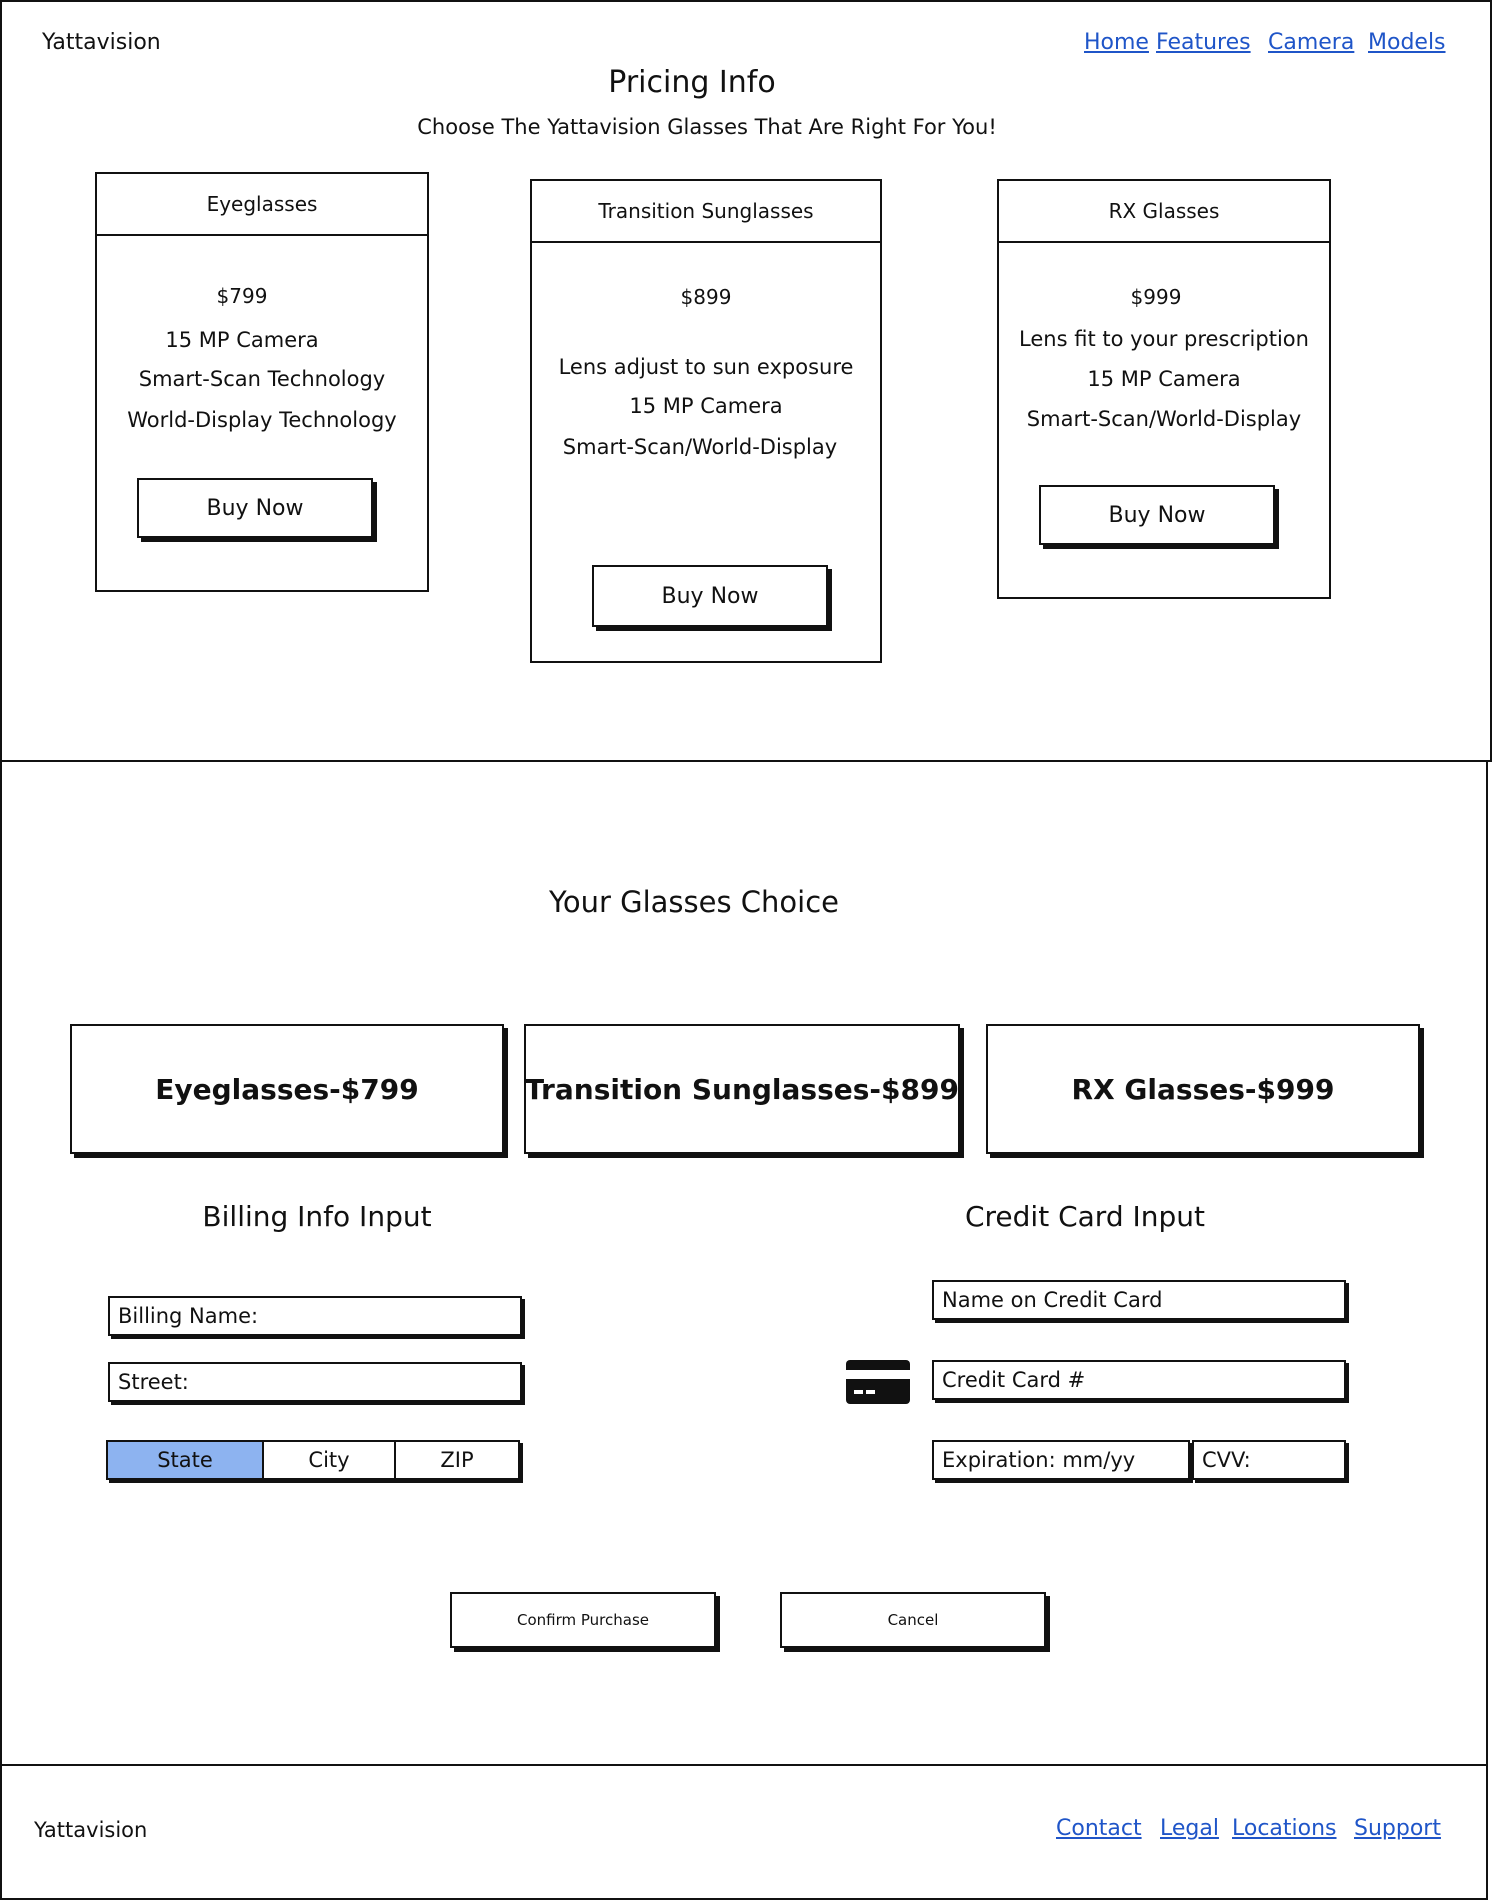 The height and width of the screenshot is (1900, 1492). I want to click on nav-models-link: Models, so click(1407, 42).